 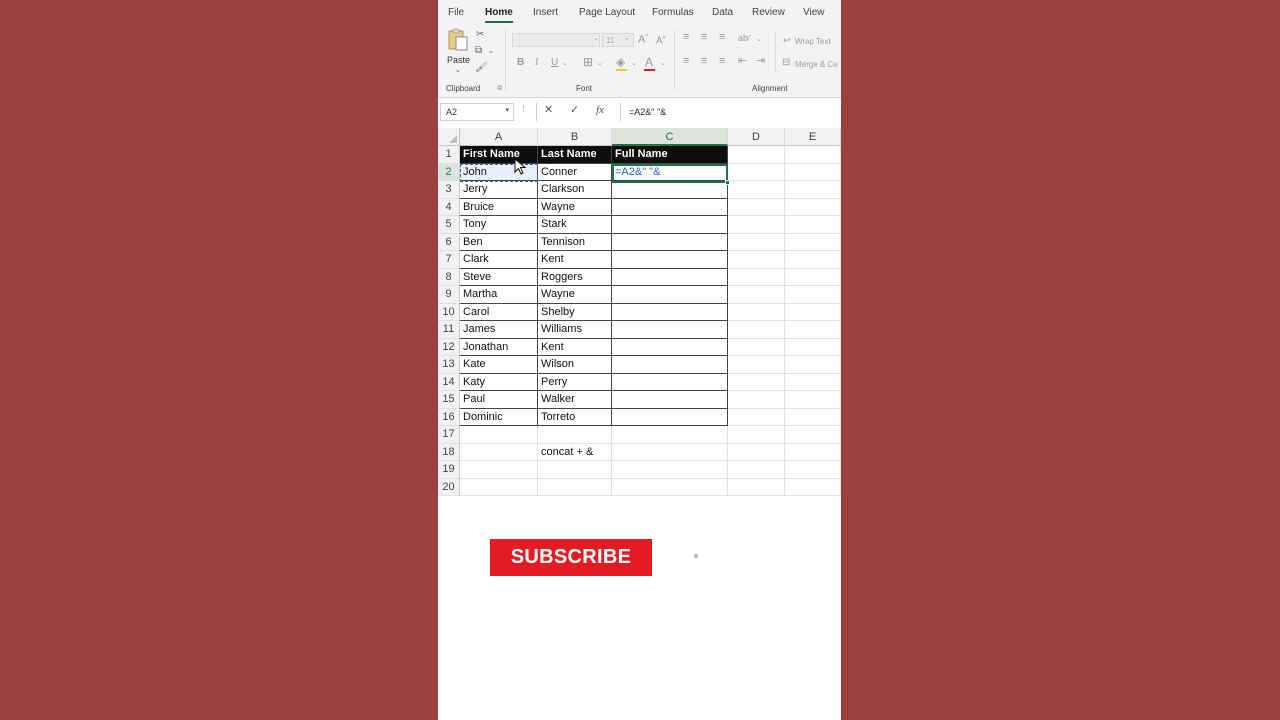 I want to click on font-name-box, so click(x=556, y=40).